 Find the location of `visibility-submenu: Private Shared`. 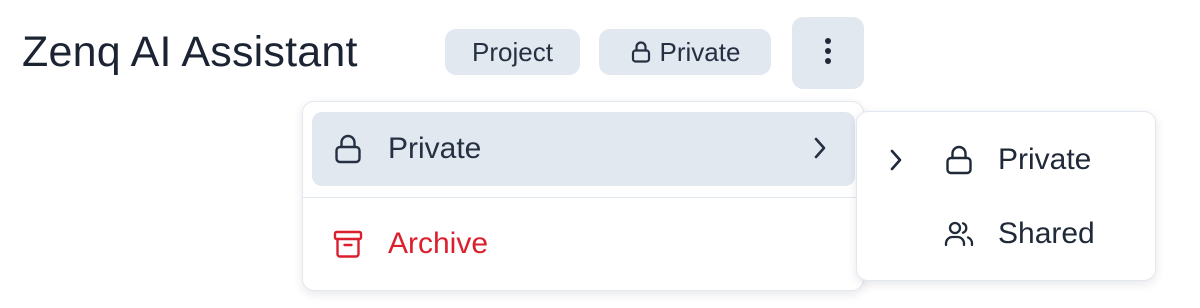

visibility-submenu: Private Shared is located at coordinates (1006, 196).